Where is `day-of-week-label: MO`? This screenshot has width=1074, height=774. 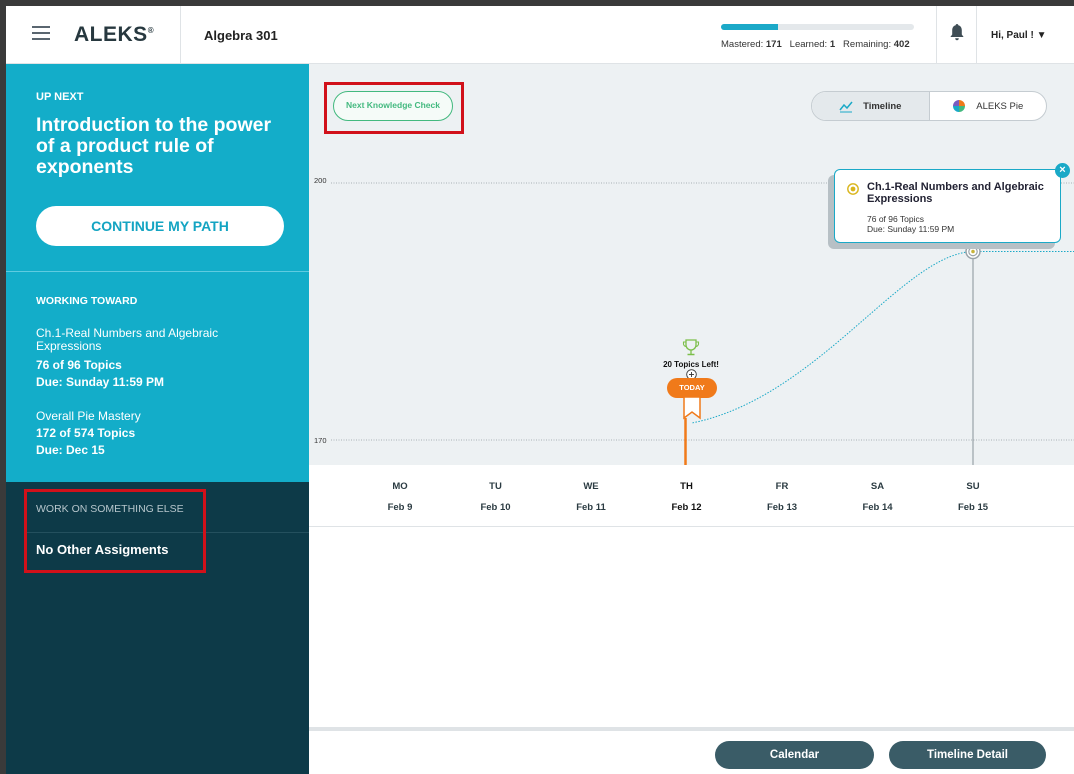 day-of-week-label: MO is located at coordinates (400, 486).